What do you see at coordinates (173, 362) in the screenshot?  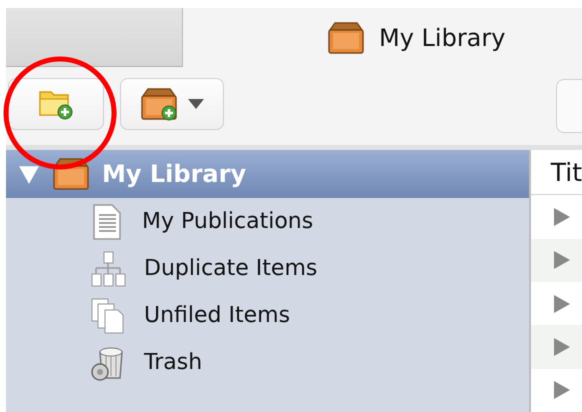 I see `collection-label: Trash` at bounding box center [173, 362].